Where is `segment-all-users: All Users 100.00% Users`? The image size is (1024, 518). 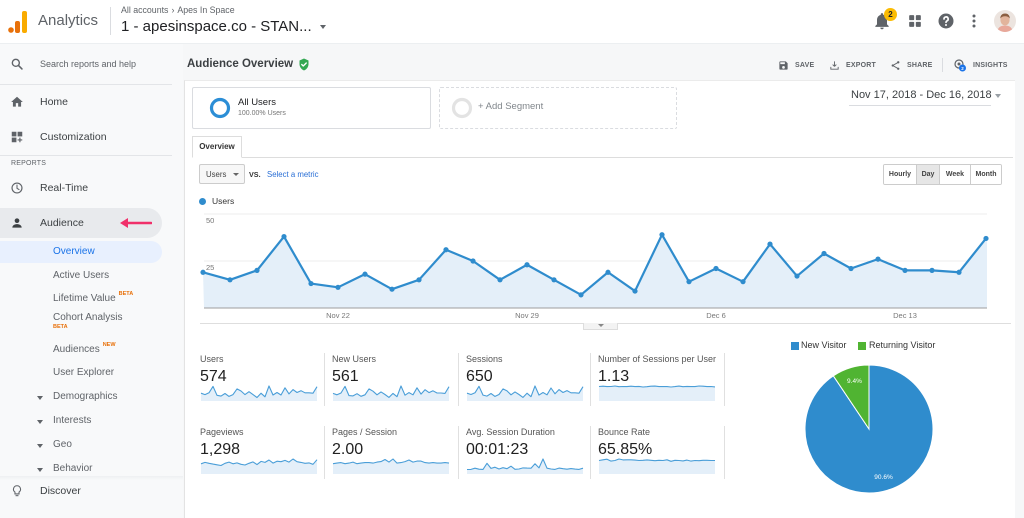
segment-all-users: All Users 100.00% Users is located at coordinates (311, 108).